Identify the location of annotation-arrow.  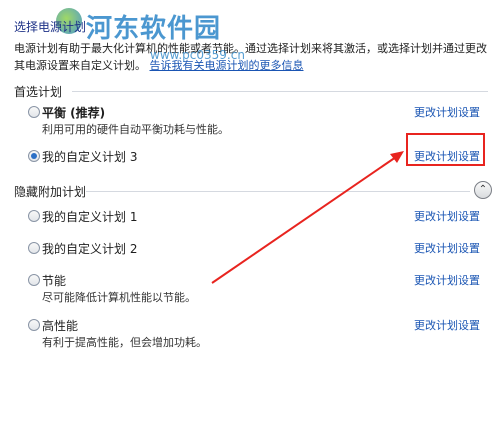
(307, 217).